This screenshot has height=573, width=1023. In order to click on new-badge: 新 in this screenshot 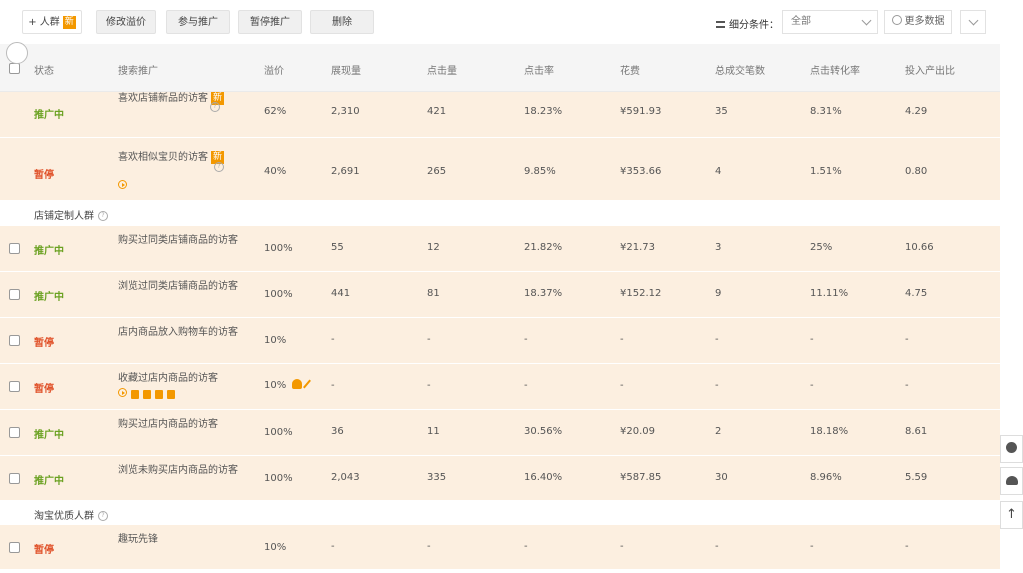, I will do `click(69, 22)`.